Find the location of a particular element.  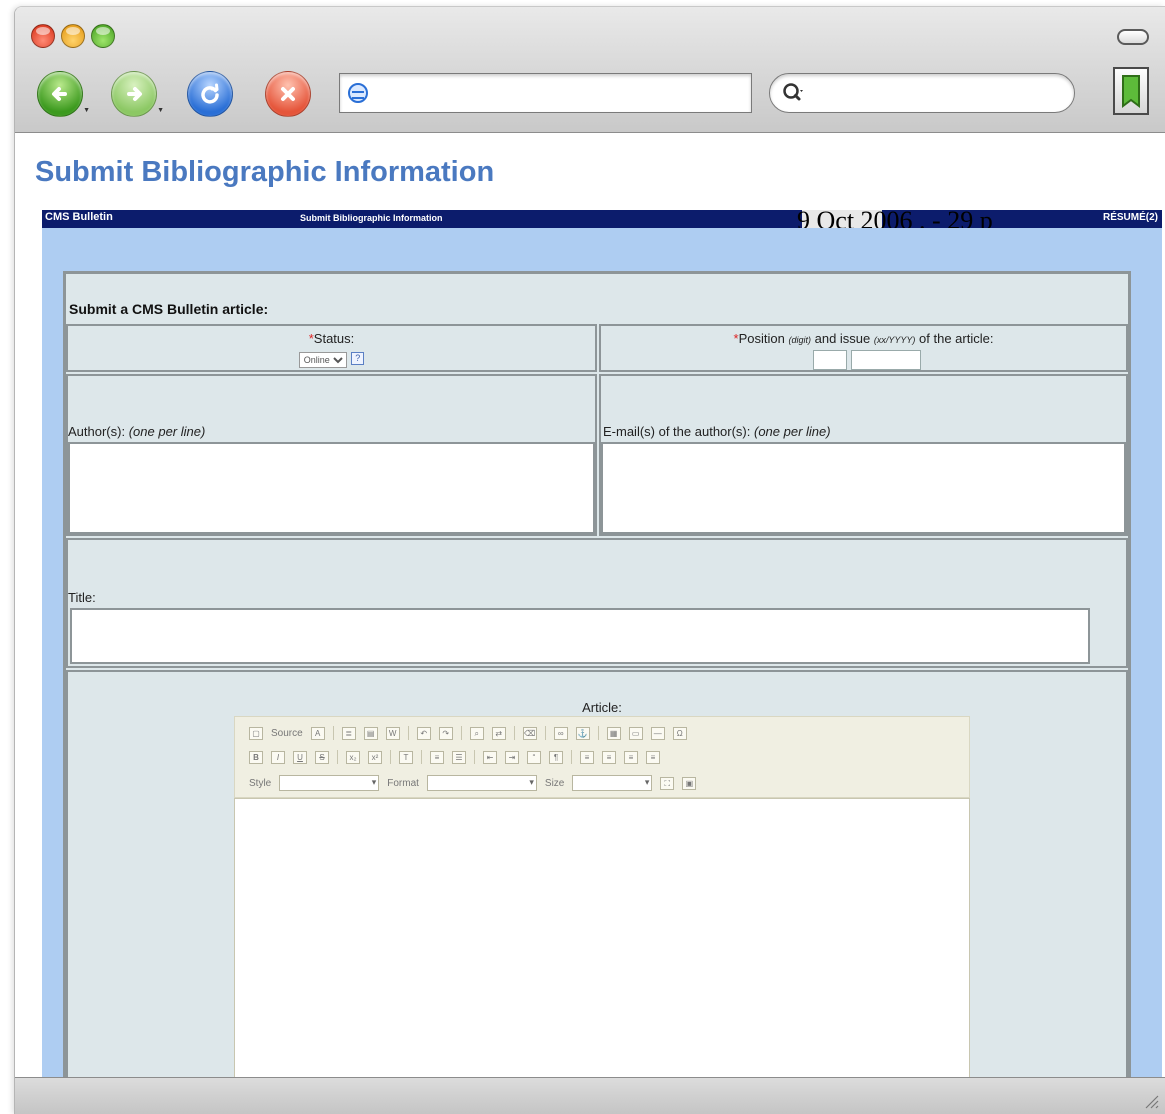

size-dropdown is located at coordinates (612, 783).